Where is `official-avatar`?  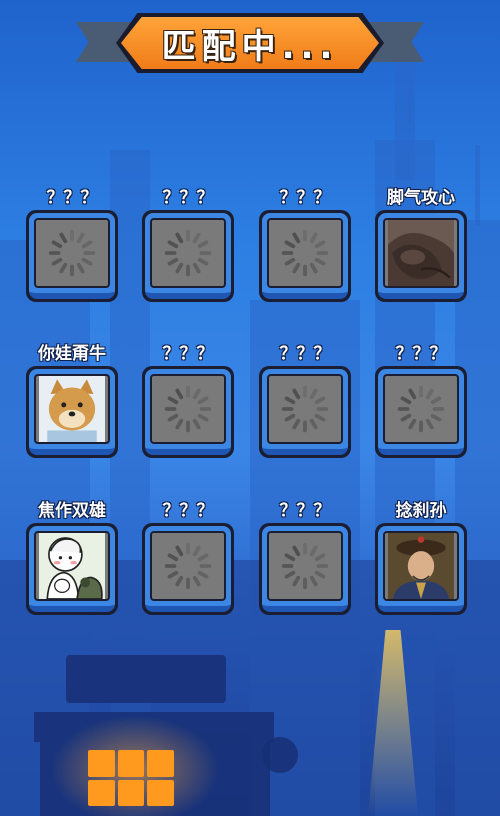
official-avatar is located at coordinates (421, 566).